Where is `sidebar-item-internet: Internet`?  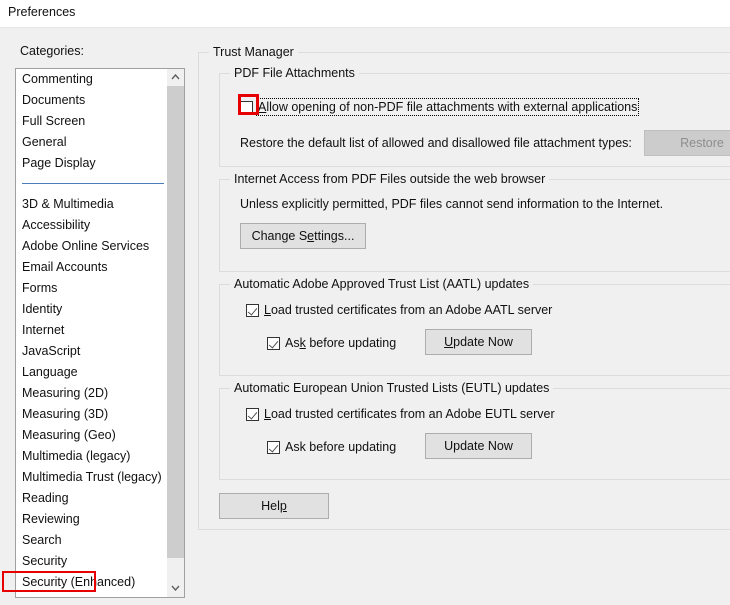
sidebar-item-internet: Internet is located at coordinates (92, 330).